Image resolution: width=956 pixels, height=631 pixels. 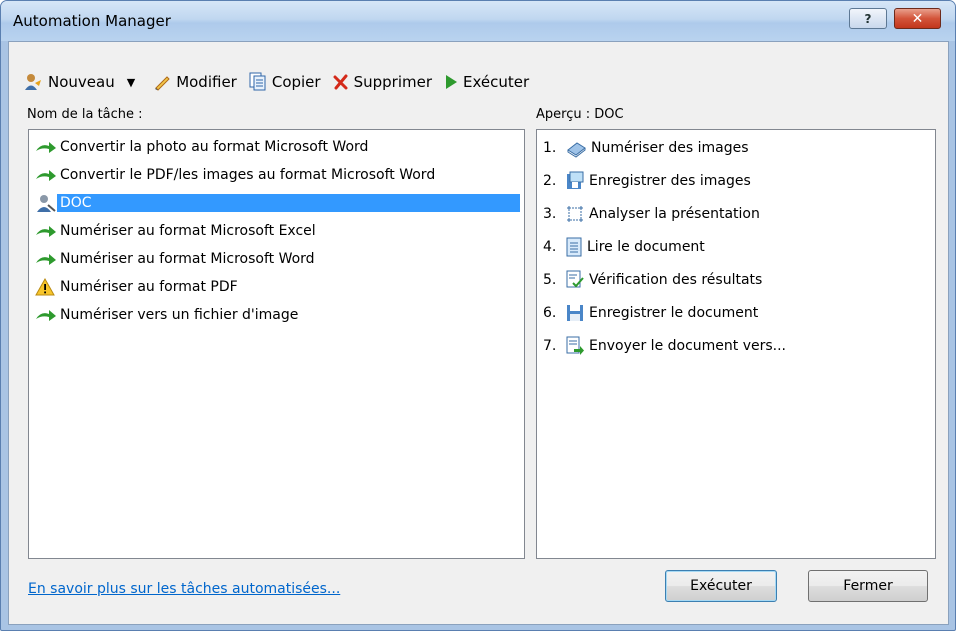 What do you see at coordinates (206, 82) in the screenshot?
I see `modify-label: Modifier` at bounding box center [206, 82].